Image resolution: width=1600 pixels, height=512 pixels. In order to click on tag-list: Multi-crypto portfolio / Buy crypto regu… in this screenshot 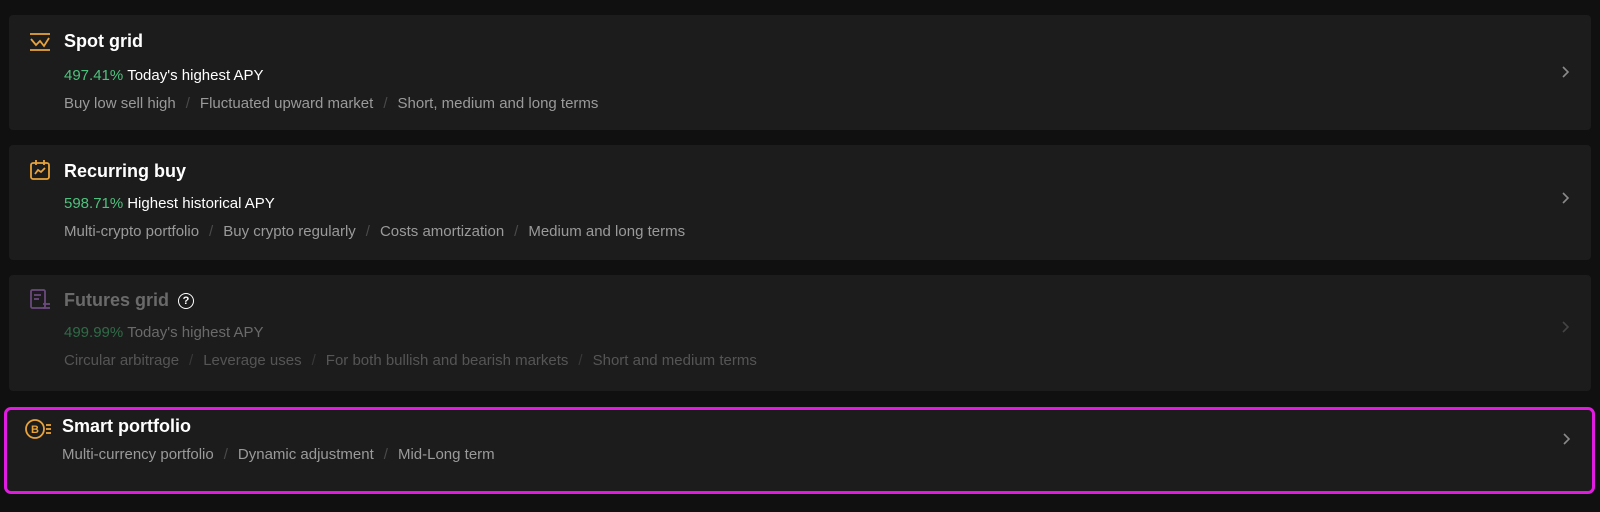, I will do `click(374, 231)`.